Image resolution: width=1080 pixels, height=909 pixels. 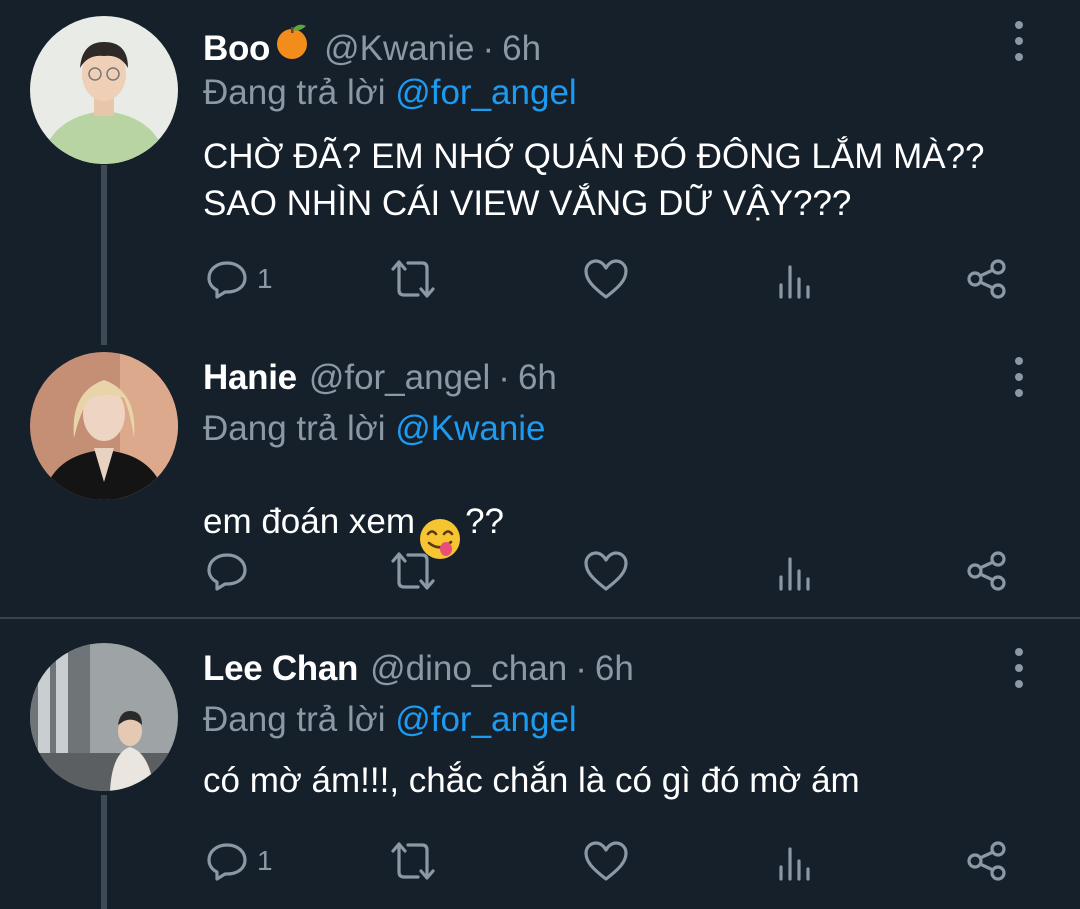 What do you see at coordinates (468, 669) in the screenshot?
I see `user-handle: @dino_chan` at bounding box center [468, 669].